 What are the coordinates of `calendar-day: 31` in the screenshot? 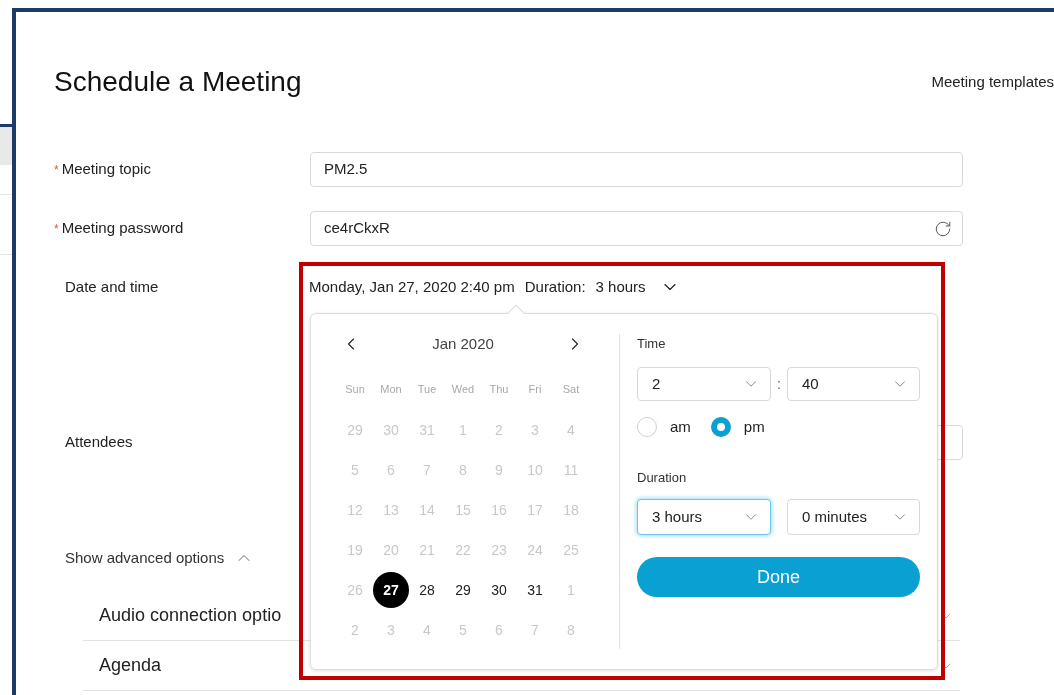 It's located at (535, 590).